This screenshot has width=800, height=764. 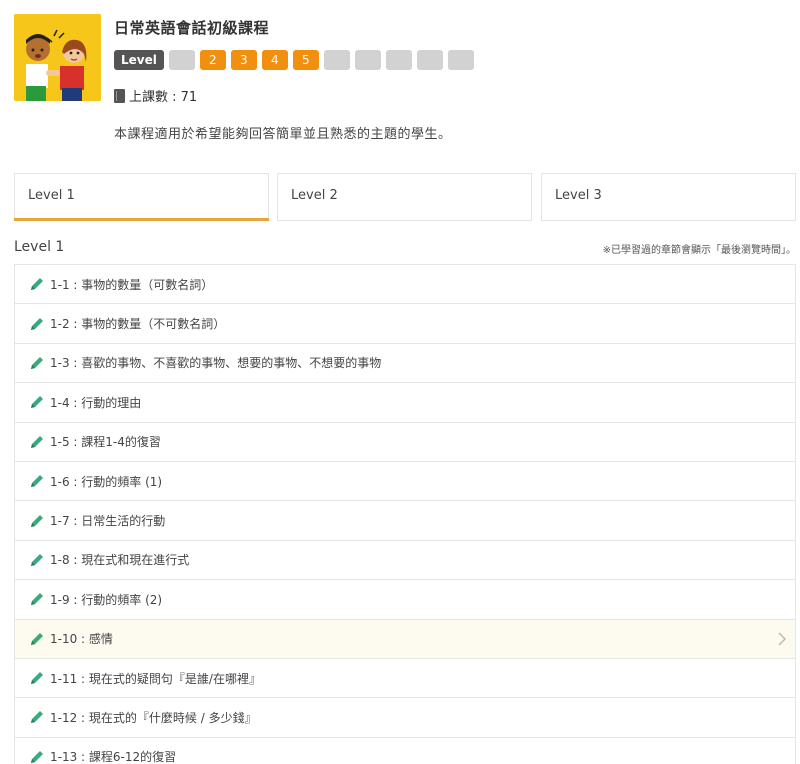 I want to click on lesson-label: 1-6 : 行動的頻率 (1), so click(x=106, y=481).